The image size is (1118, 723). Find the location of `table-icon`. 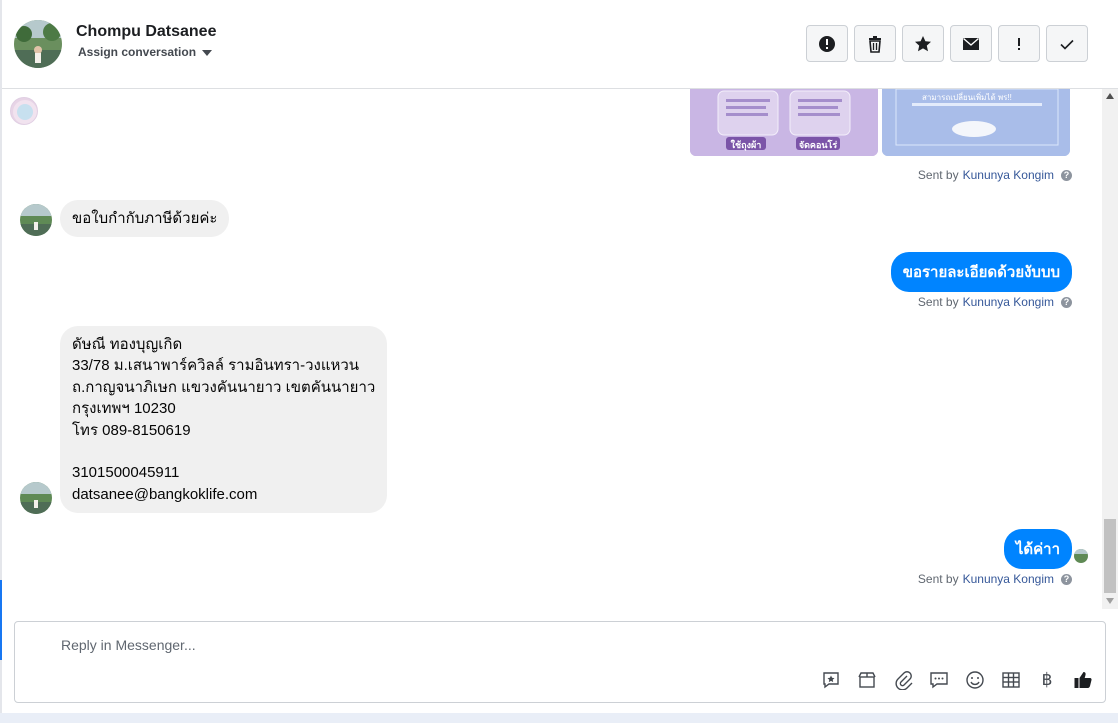

table-icon is located at coordinates (1011, 680).